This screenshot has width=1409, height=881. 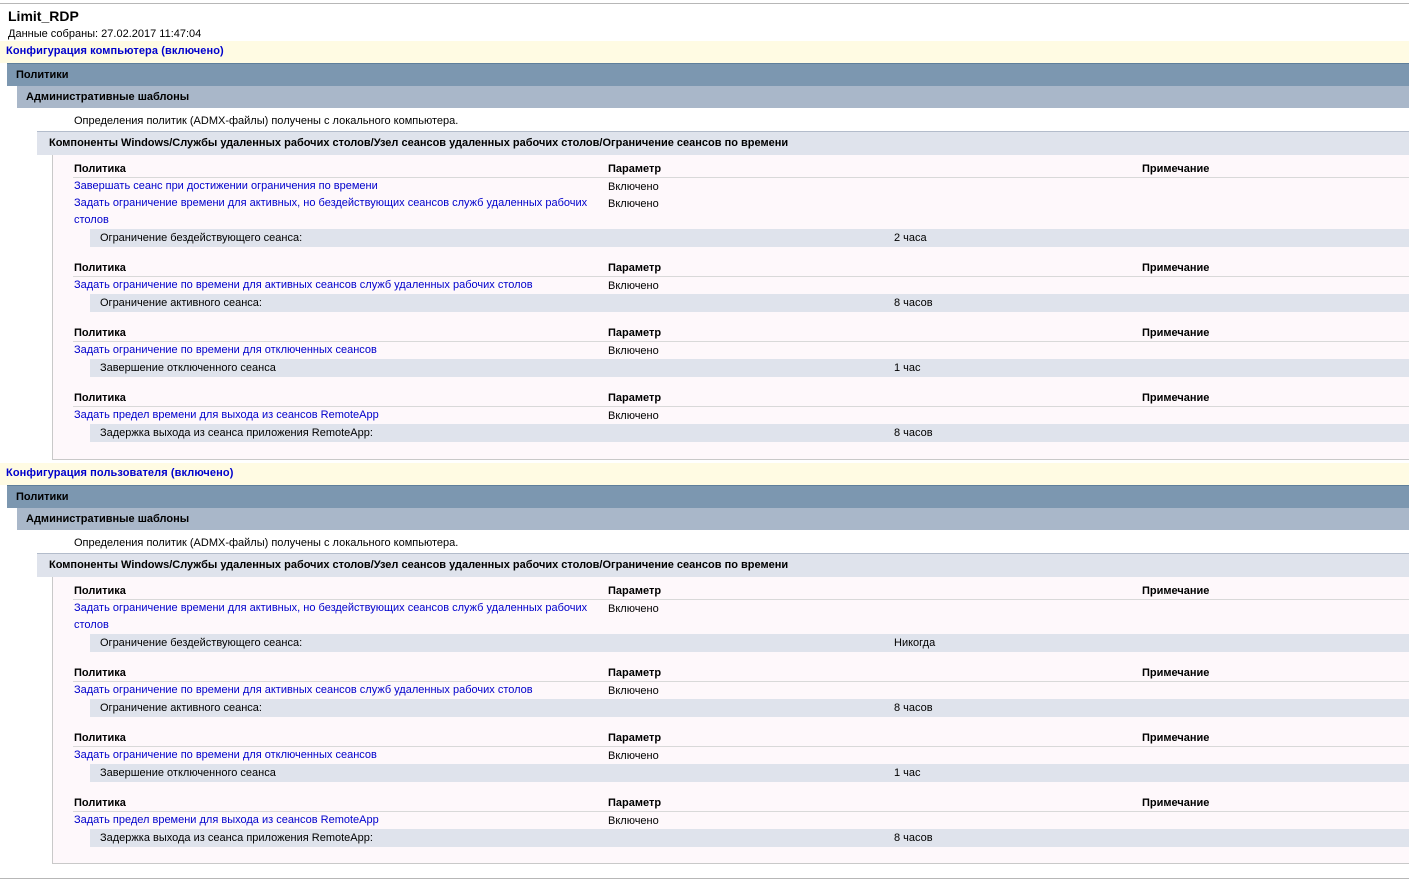 I want to click on data-collected-timestamp: Данные собраны: 27.02.2017 11:47:04, so click(x=105, y=34).